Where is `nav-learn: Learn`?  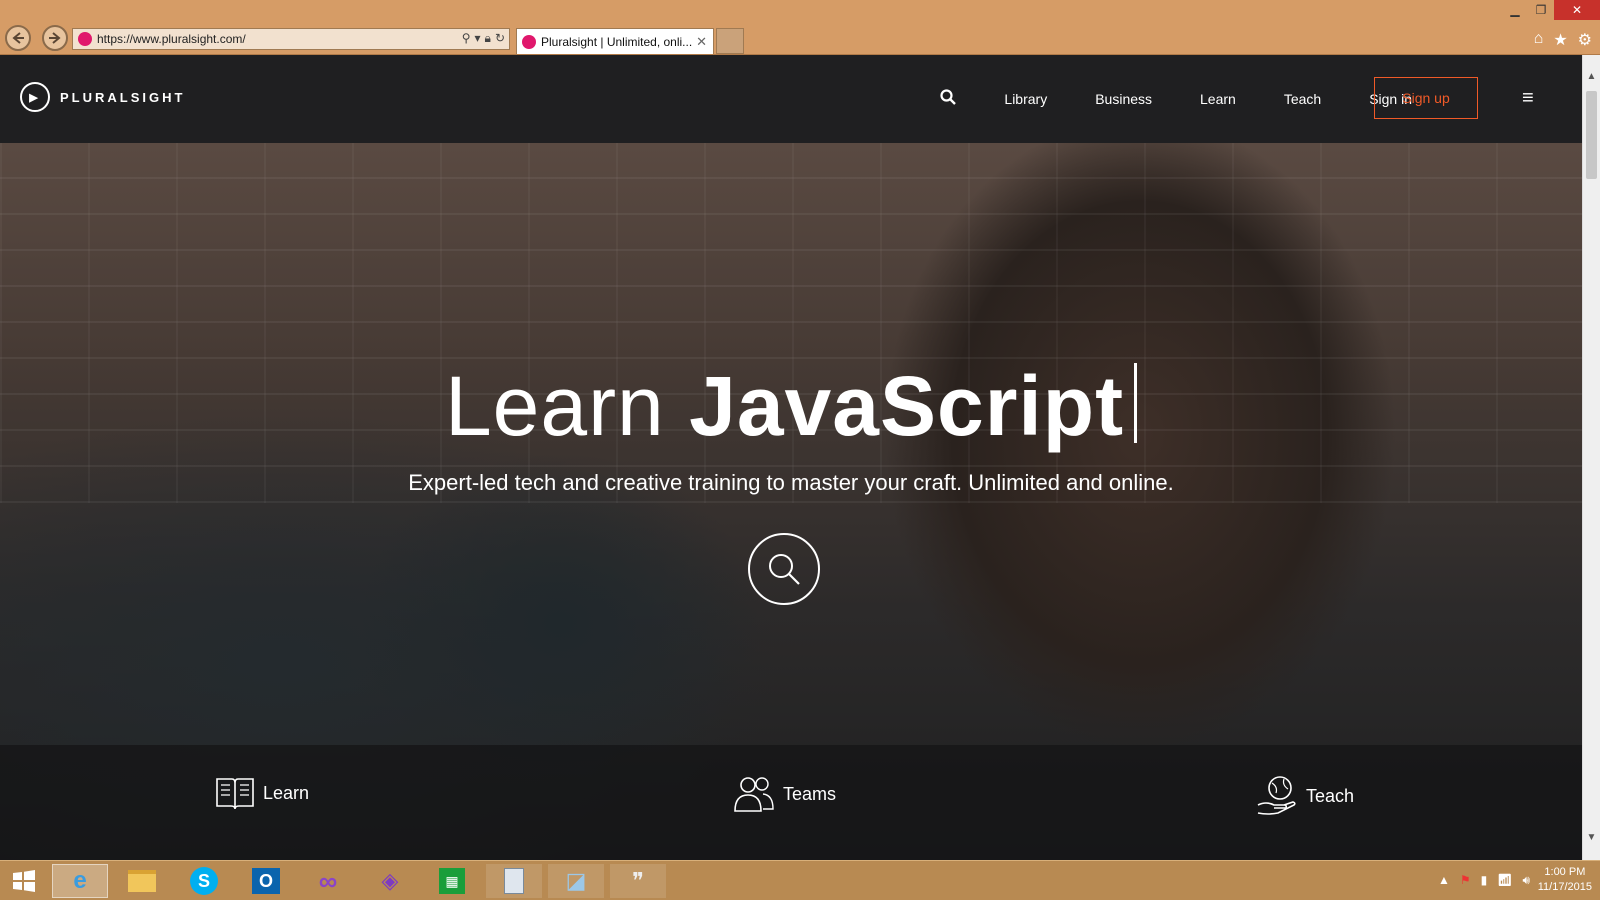
nav-learn: Learn is located at coordinates (1218, 99).